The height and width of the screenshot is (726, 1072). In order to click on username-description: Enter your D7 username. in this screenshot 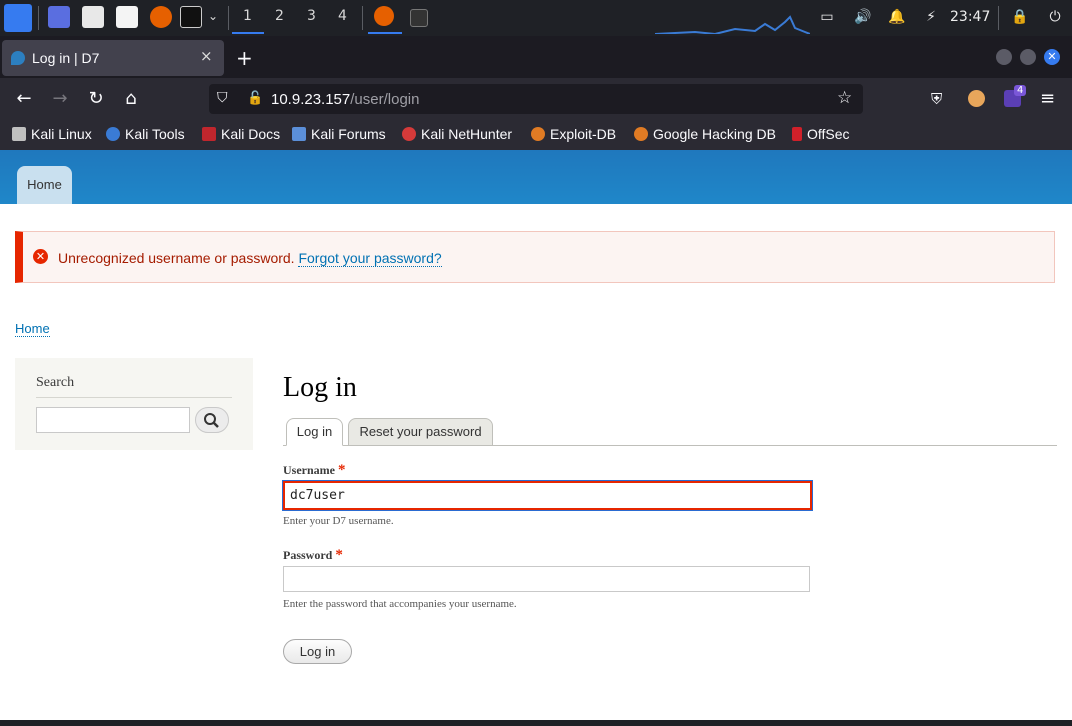, I will do `click(338, 521)`.